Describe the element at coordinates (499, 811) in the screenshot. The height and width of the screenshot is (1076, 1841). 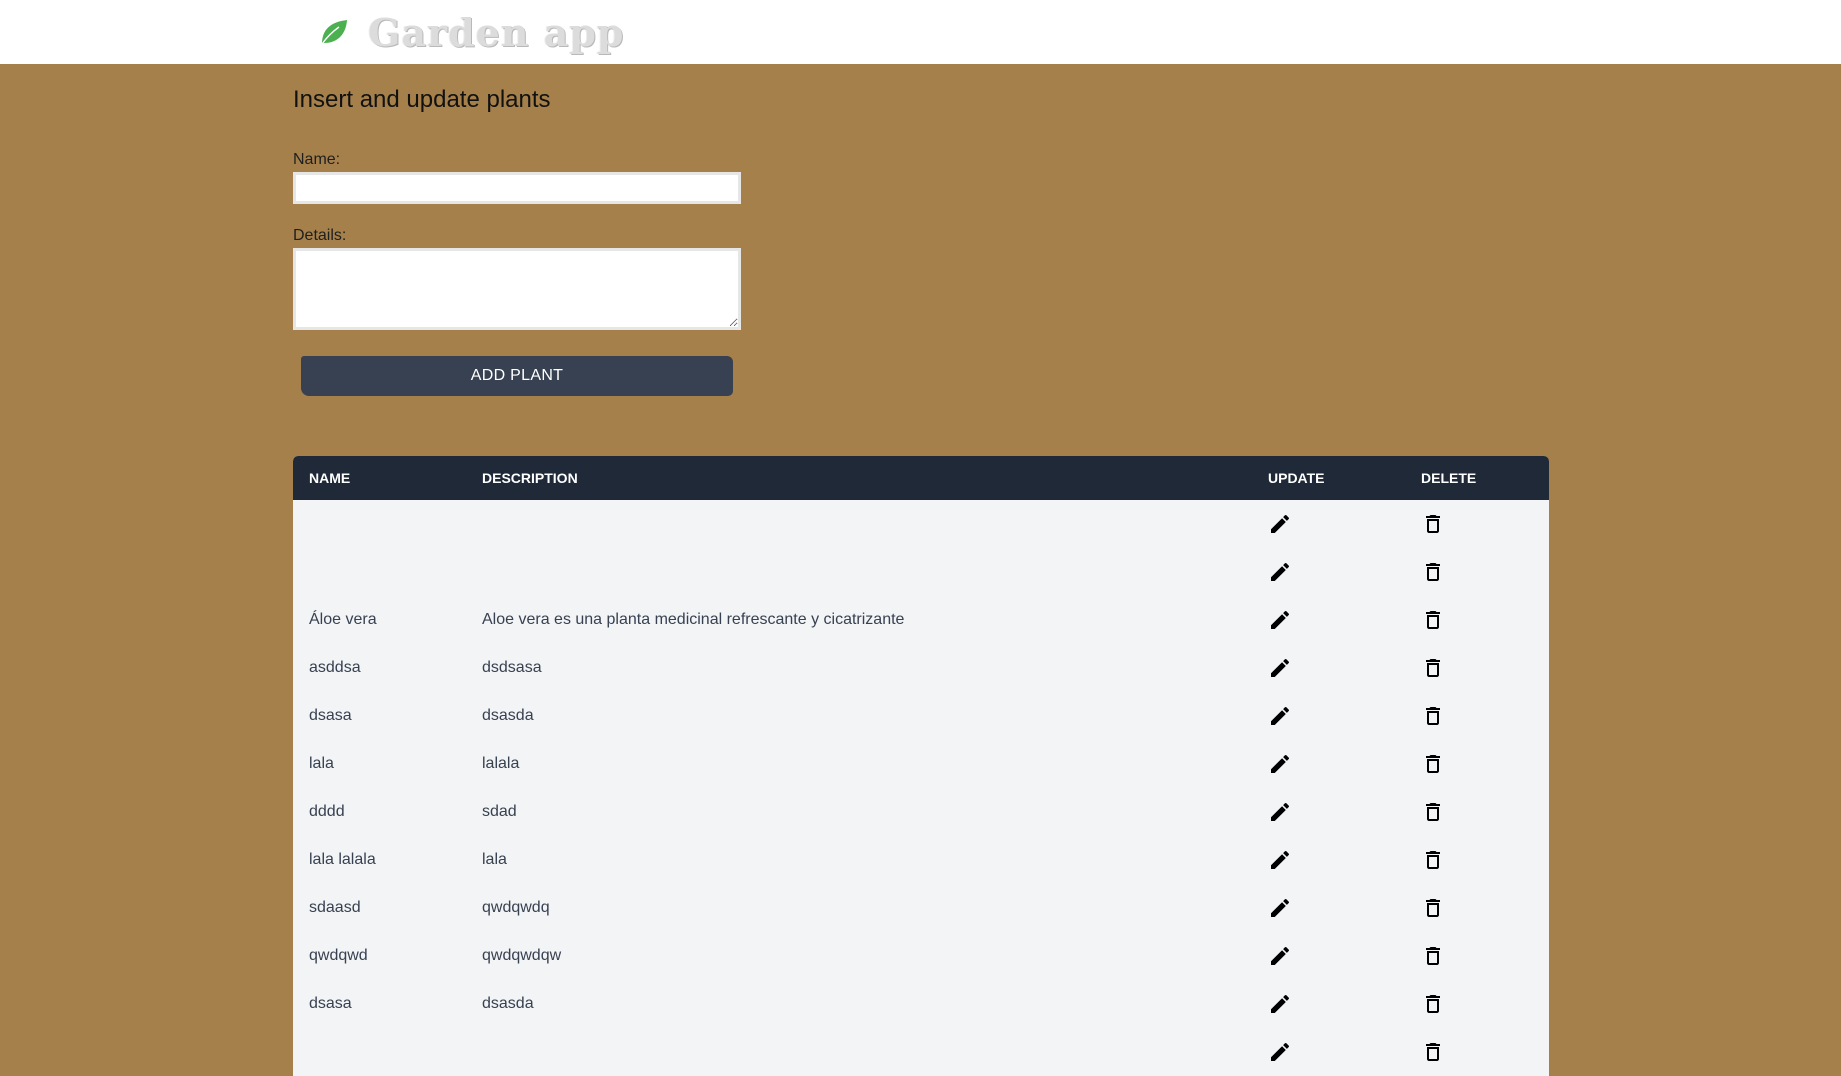
I see `plant-description-cell: sdad` at that location.